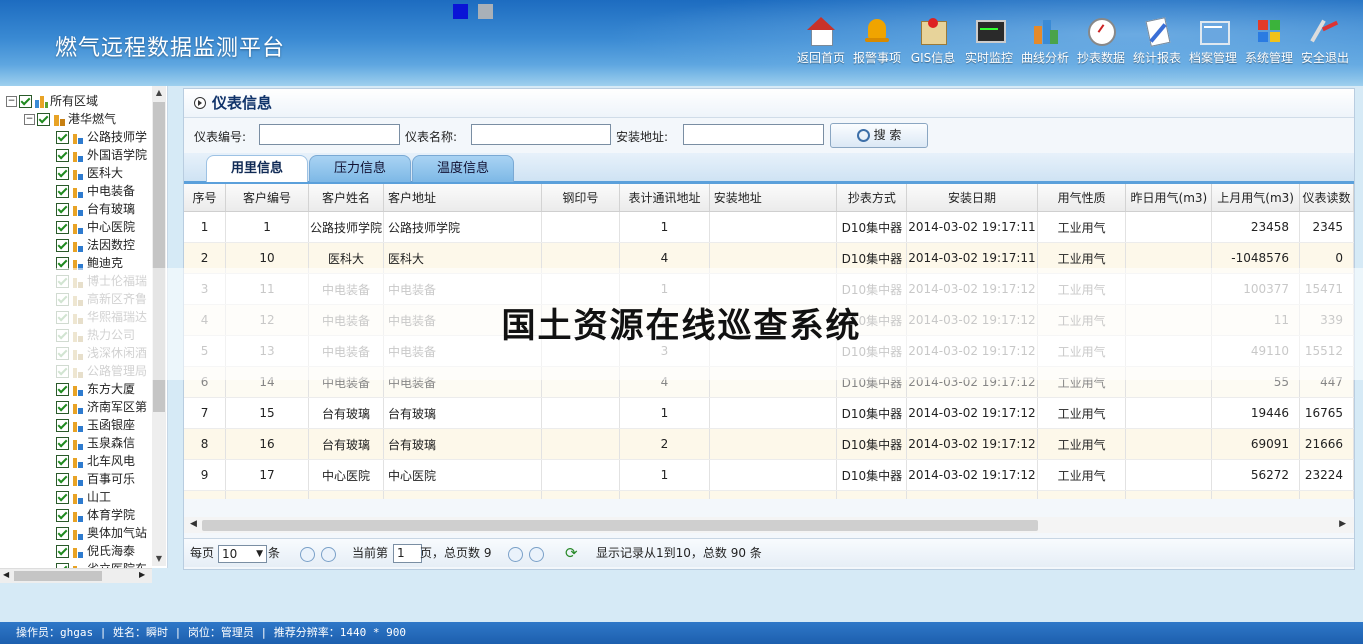 The height and width of the screenshot is (644, 1363). Describe the element at coordinates (933, 41) in the screenshot. I see `nav-item-gis-map: GIS信息` at that location.